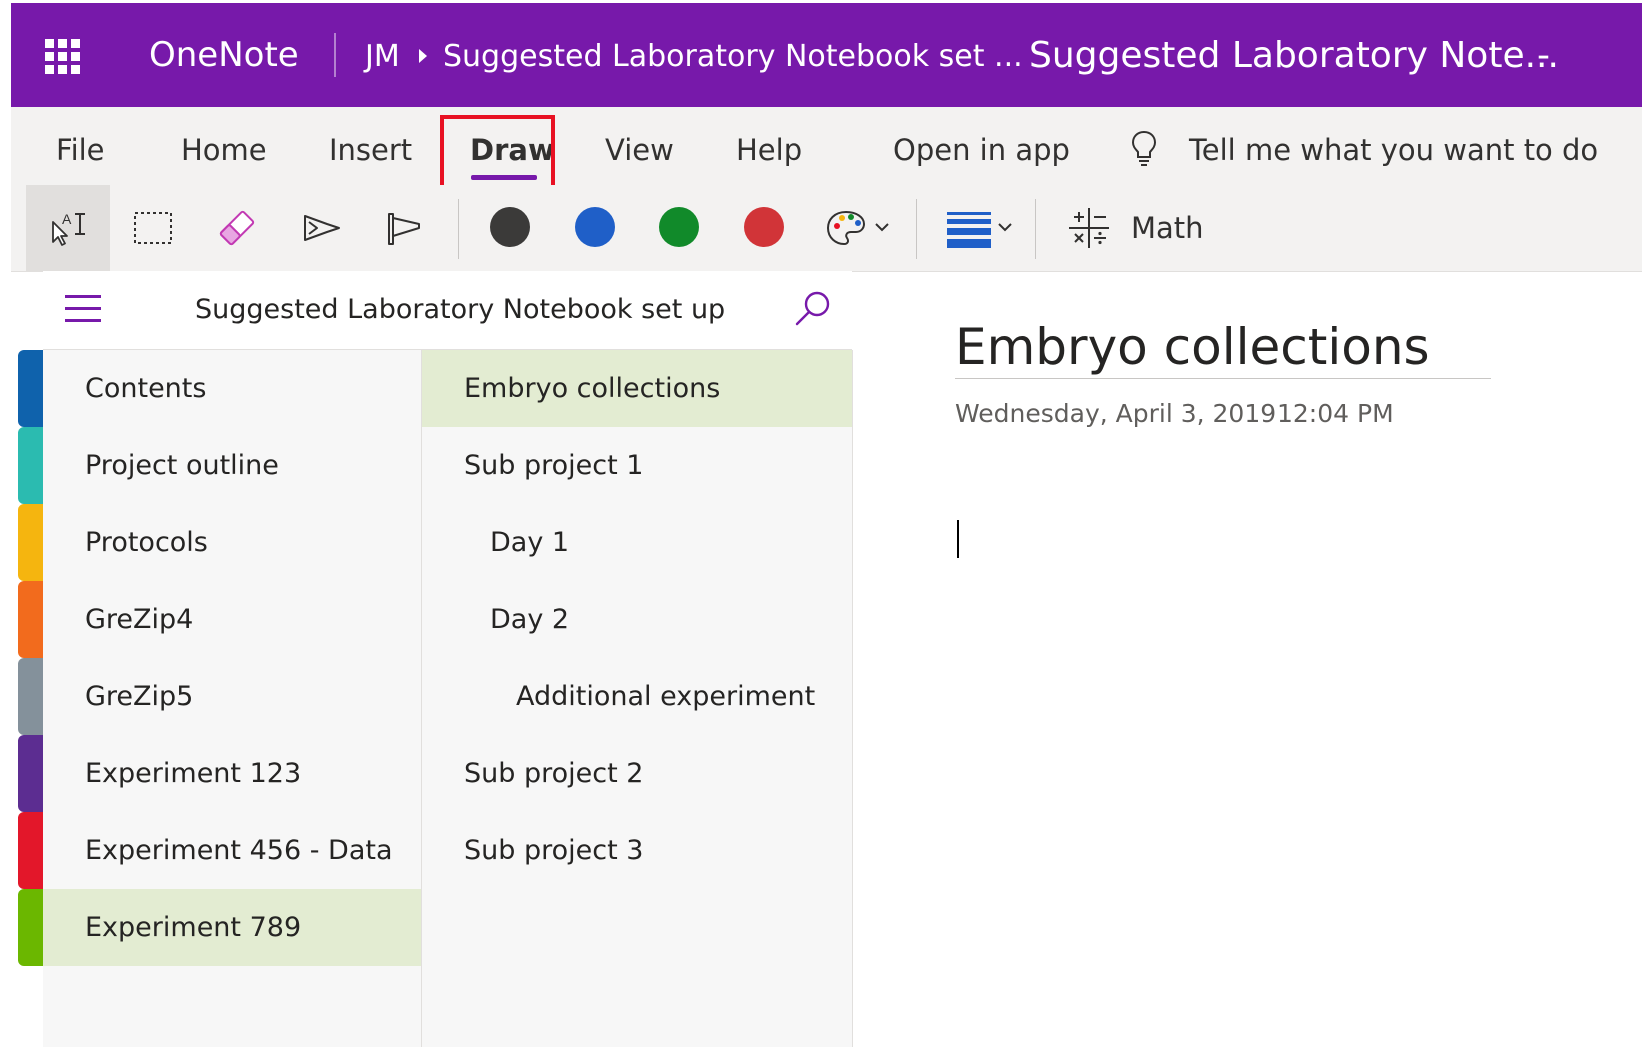 The image size is (1642, 1047). Describe the element at coordinates (1144, 149) in the screenshot. I see `lightbulb-icon` at that location.